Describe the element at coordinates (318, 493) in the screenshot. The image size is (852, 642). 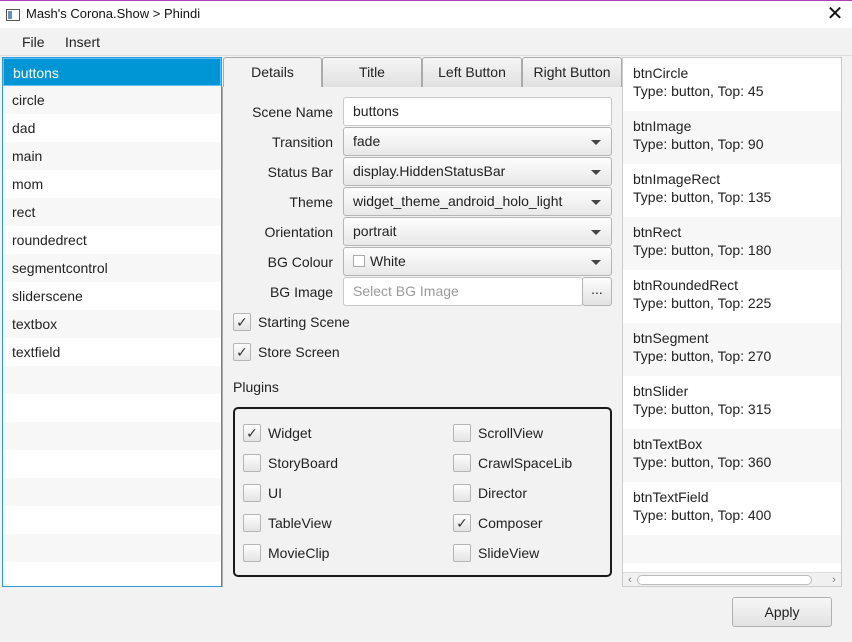
I see `plugin-ui-checkbox: UI` at that location.